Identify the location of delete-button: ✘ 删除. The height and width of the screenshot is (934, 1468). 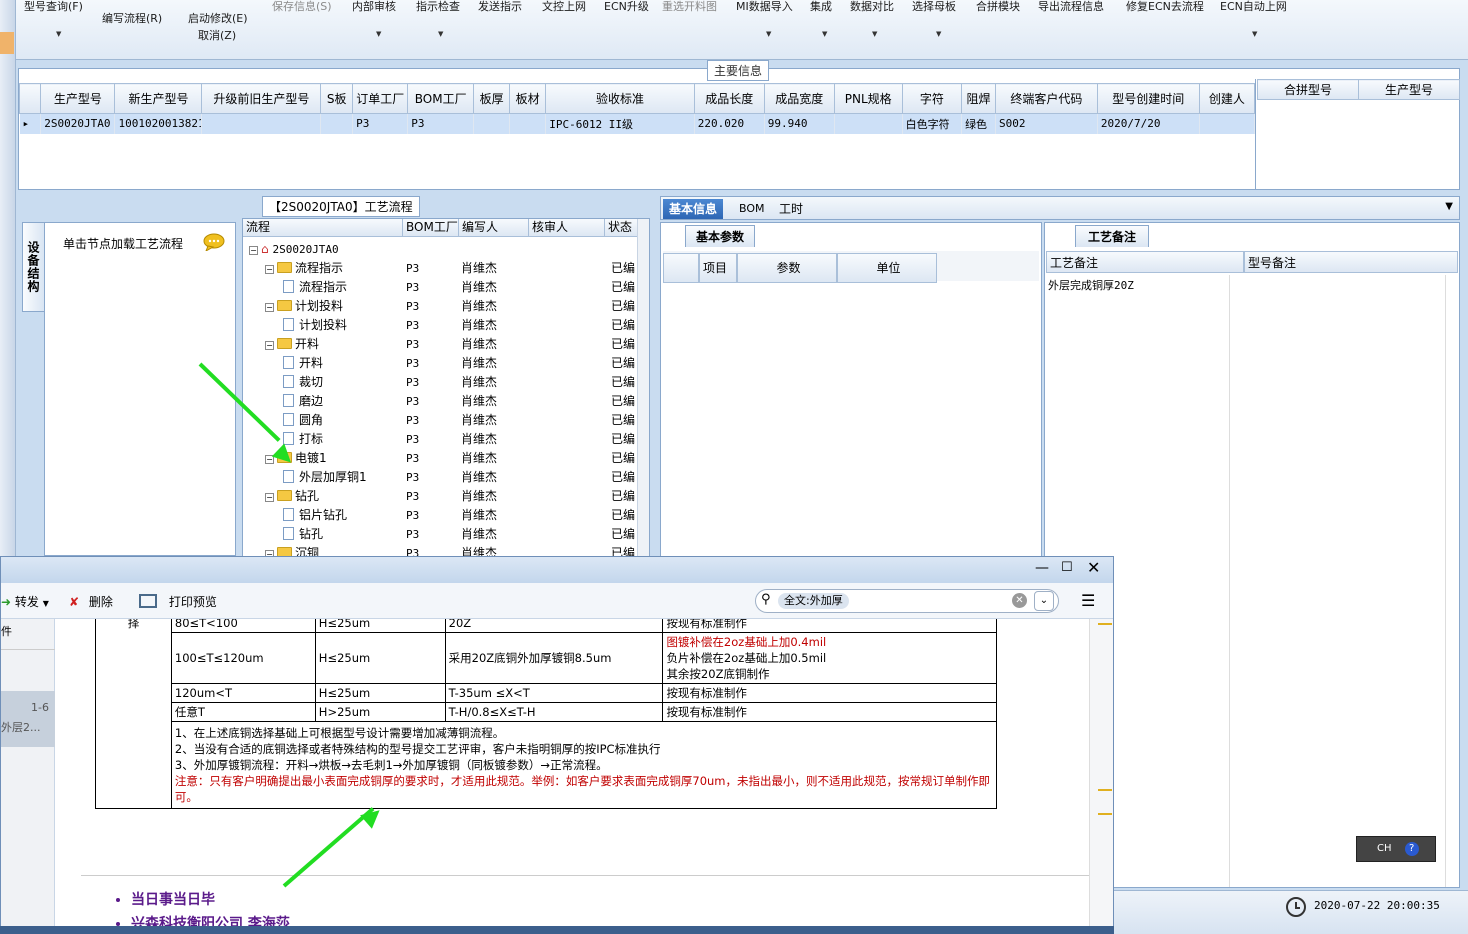
(91, 601).